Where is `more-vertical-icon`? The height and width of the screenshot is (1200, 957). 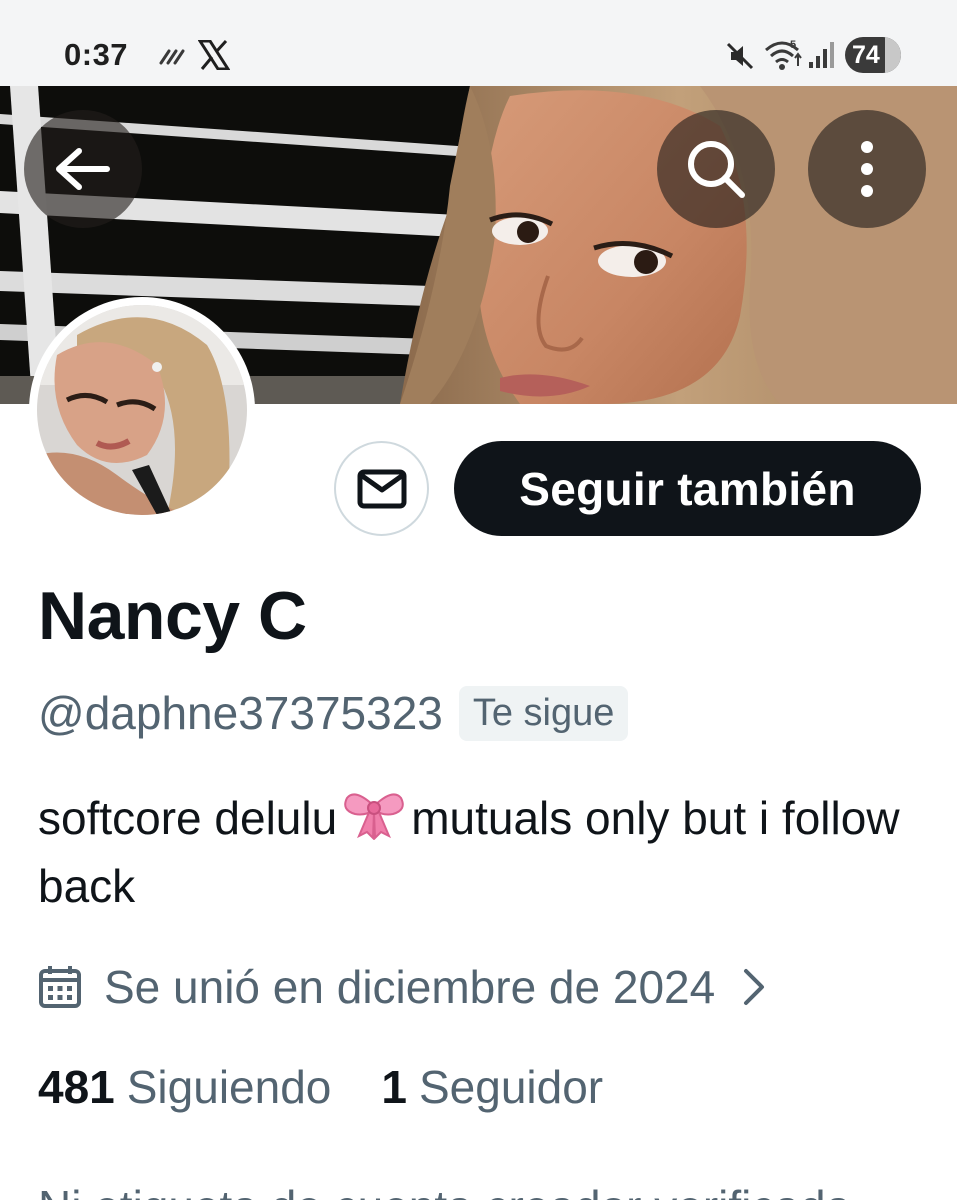 more-vertical-icon is located at coordinates (867, 169).